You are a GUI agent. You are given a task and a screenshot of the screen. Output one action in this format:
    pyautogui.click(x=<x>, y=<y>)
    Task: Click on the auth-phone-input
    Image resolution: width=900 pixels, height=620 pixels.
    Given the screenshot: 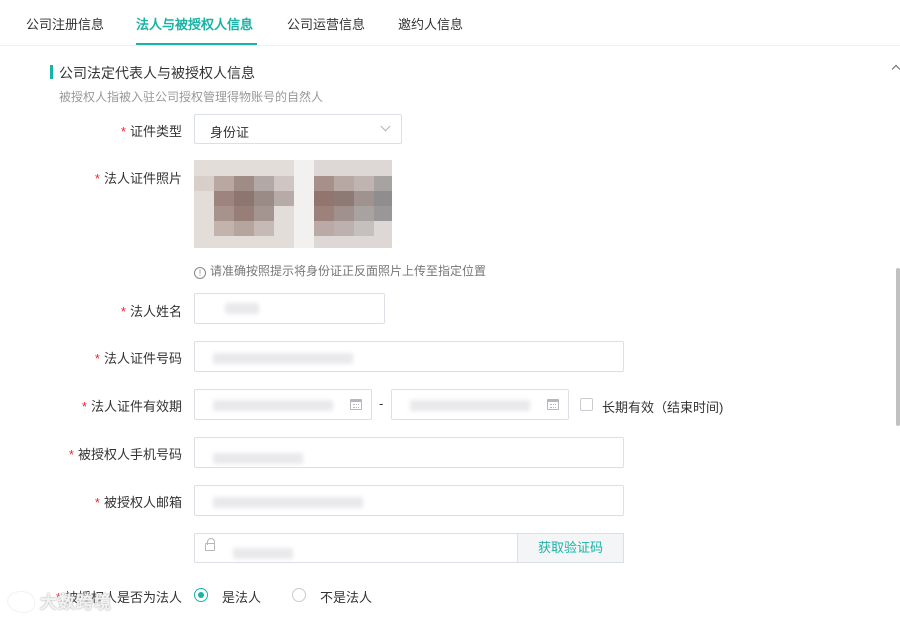 What is the action you would take?
    pyautogui.click(x=409, y=452)
    